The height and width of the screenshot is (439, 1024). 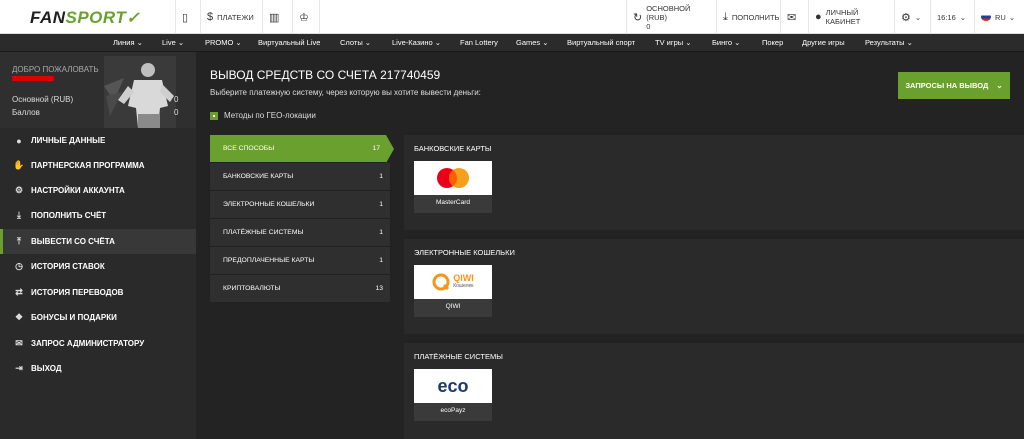 What do you see at coordinates (98, 241) in the screenshot?
I see `sidebar-item-withdraw: ⤒ ВЫВЕСТИ СО СЧЁТА` at bounding box center [98, 241].